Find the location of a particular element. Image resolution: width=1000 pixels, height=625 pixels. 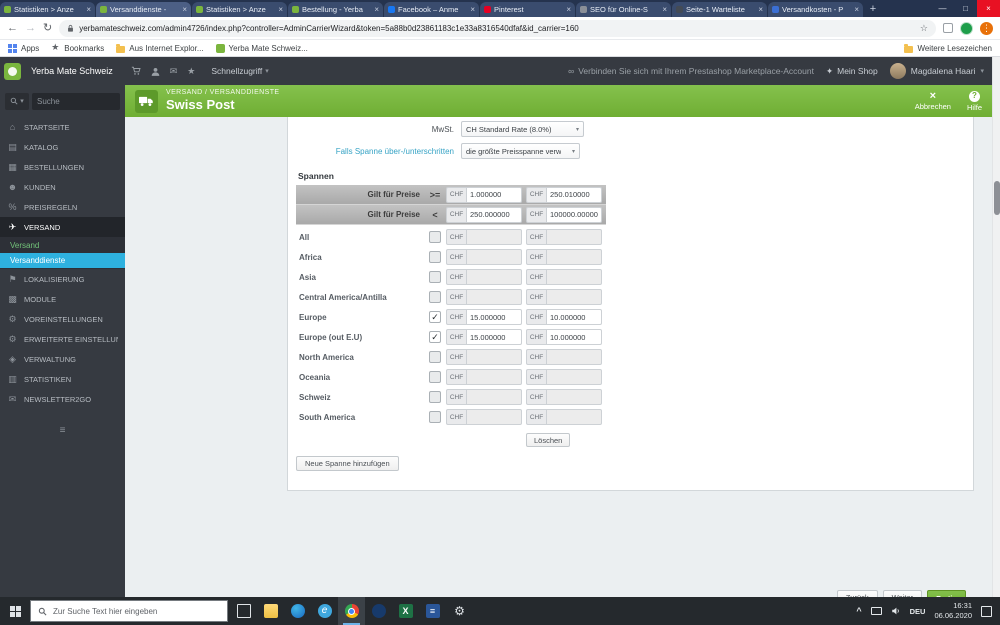

browser-tab: SEO für Online-S × is located at coordinates (623, 9).